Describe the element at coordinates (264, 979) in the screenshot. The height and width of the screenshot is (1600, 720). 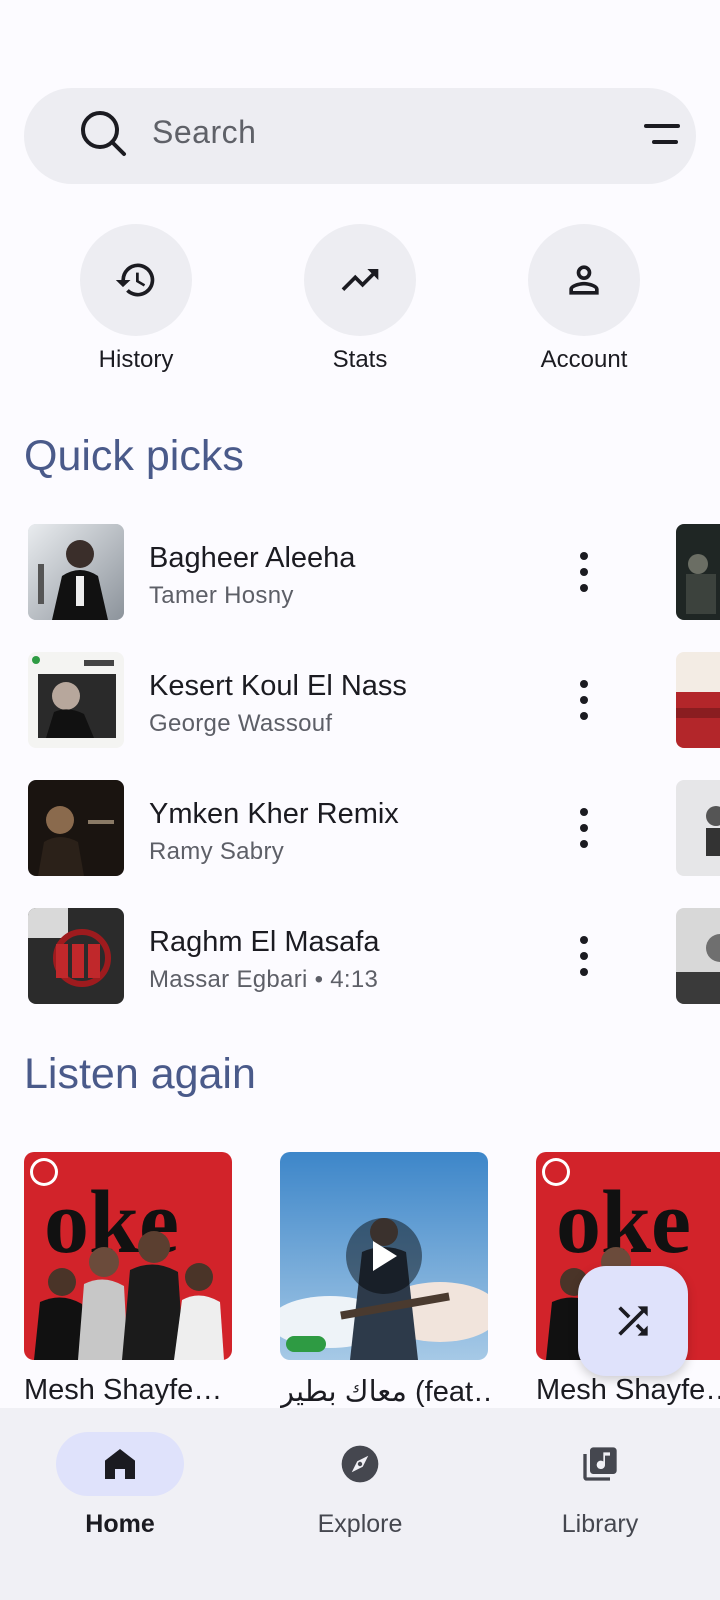
I see `song-artist: Massar Egbari • 4:13` at that location.